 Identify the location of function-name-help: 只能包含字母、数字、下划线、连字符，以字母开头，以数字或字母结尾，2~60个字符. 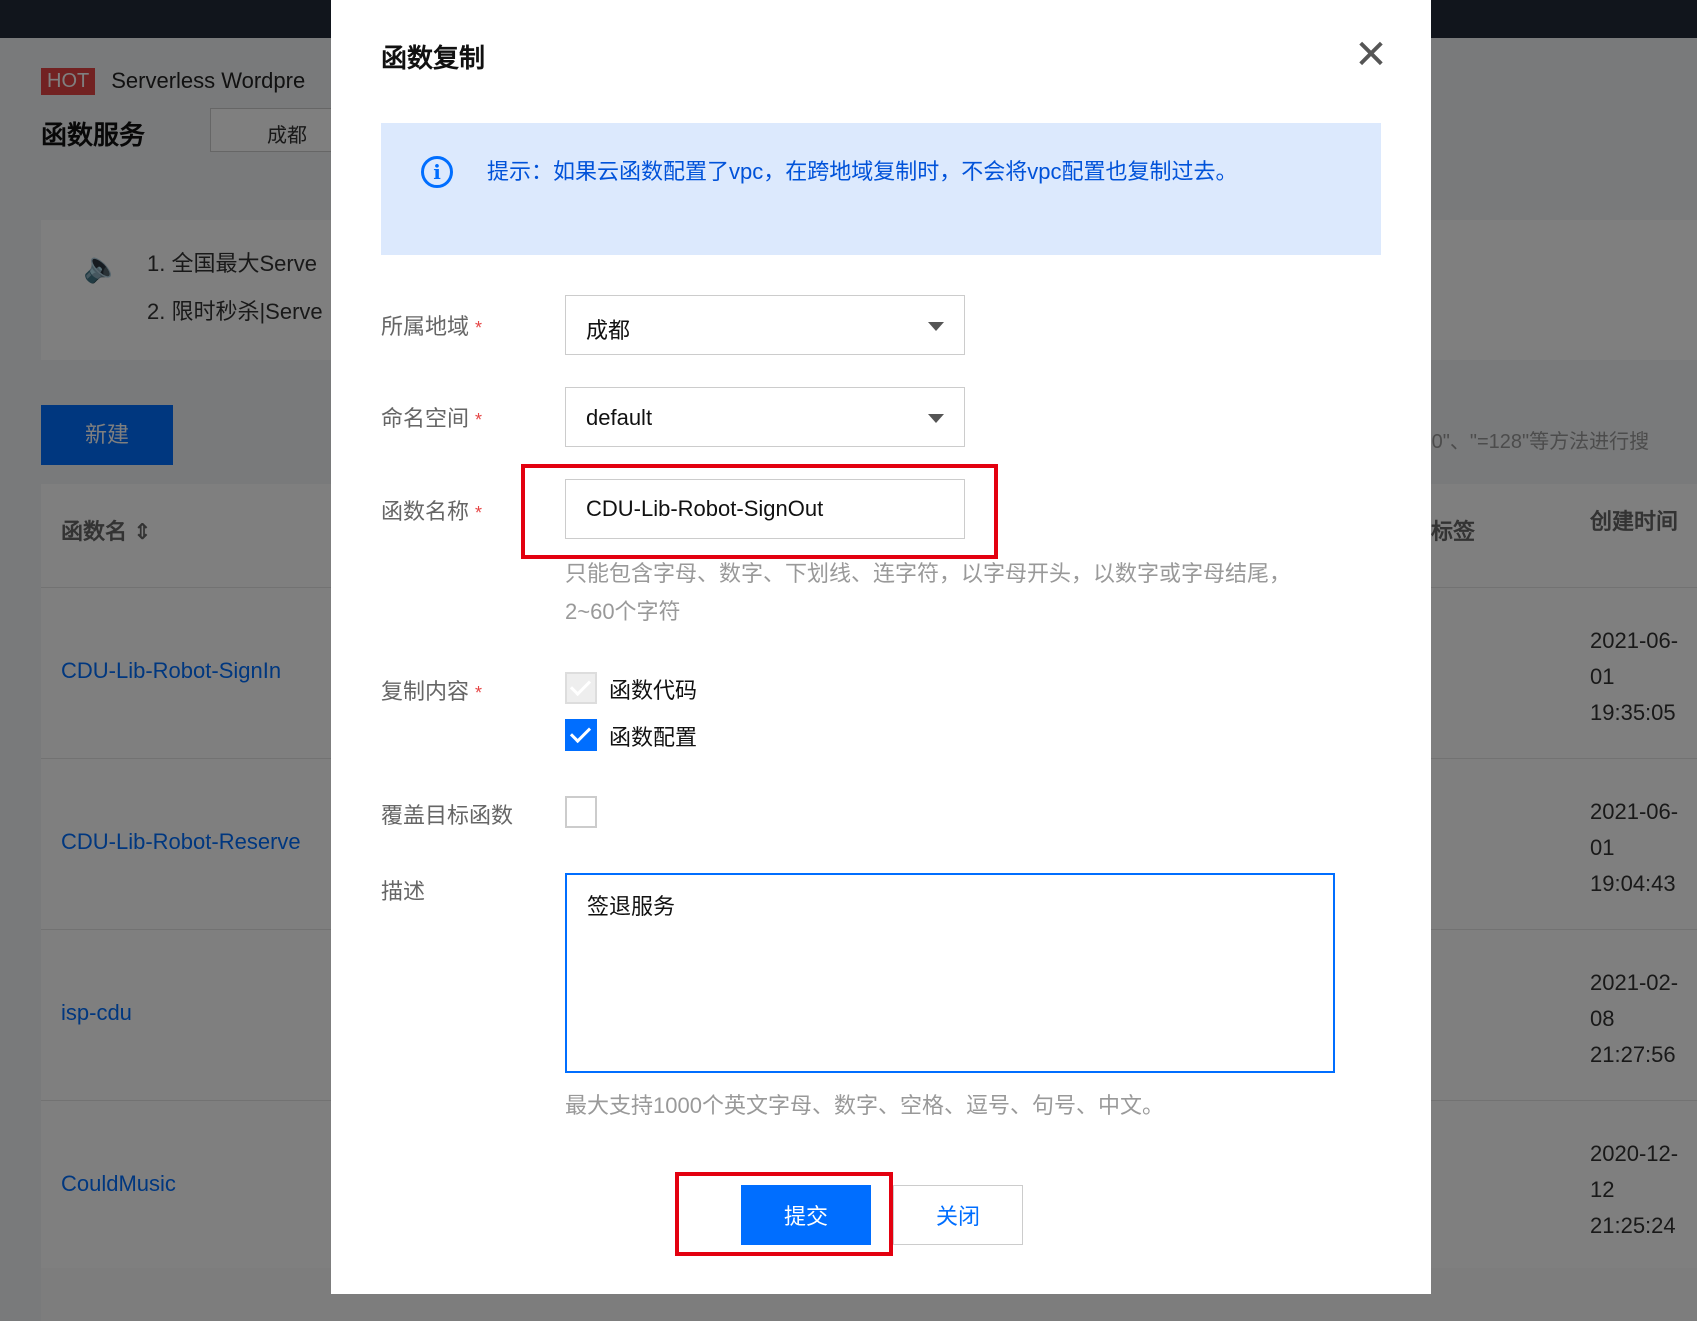
(928, 592).